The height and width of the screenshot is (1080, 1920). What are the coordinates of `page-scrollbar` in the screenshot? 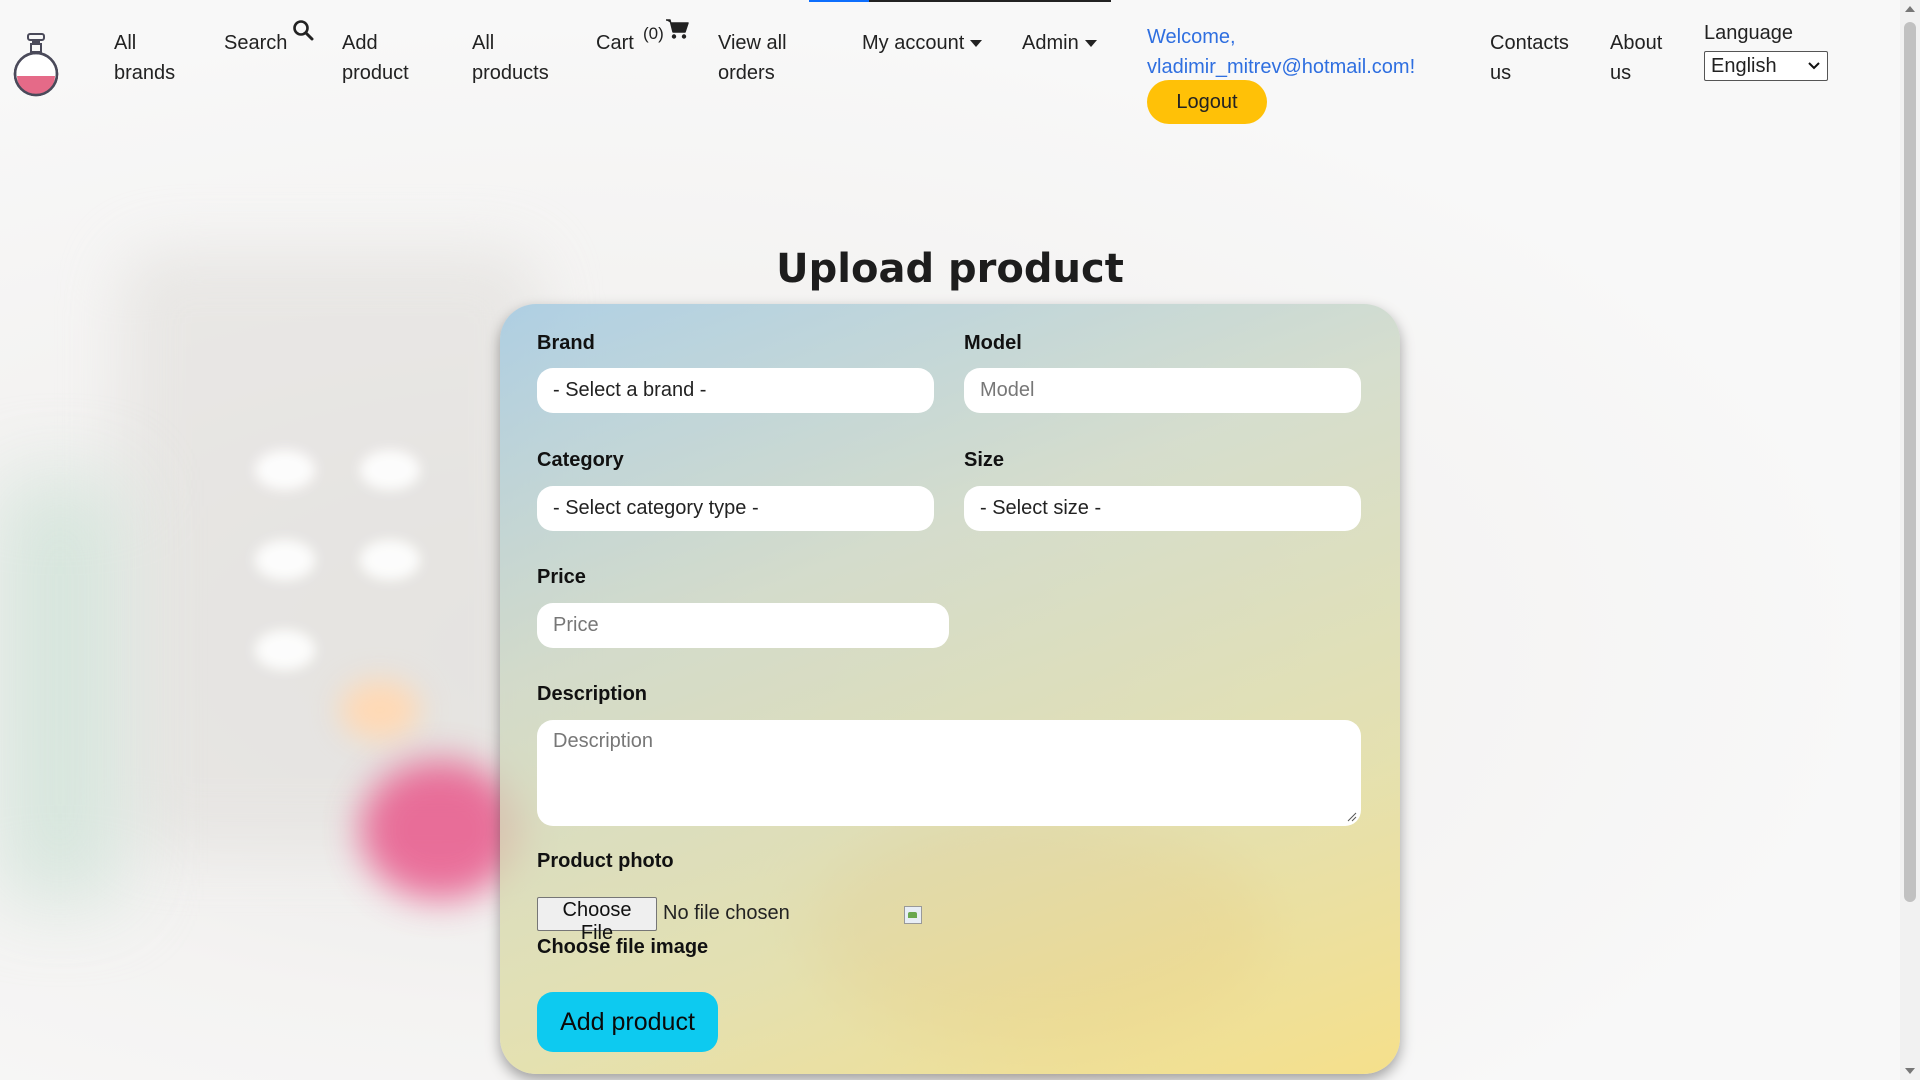 It's located at (1910, 540).